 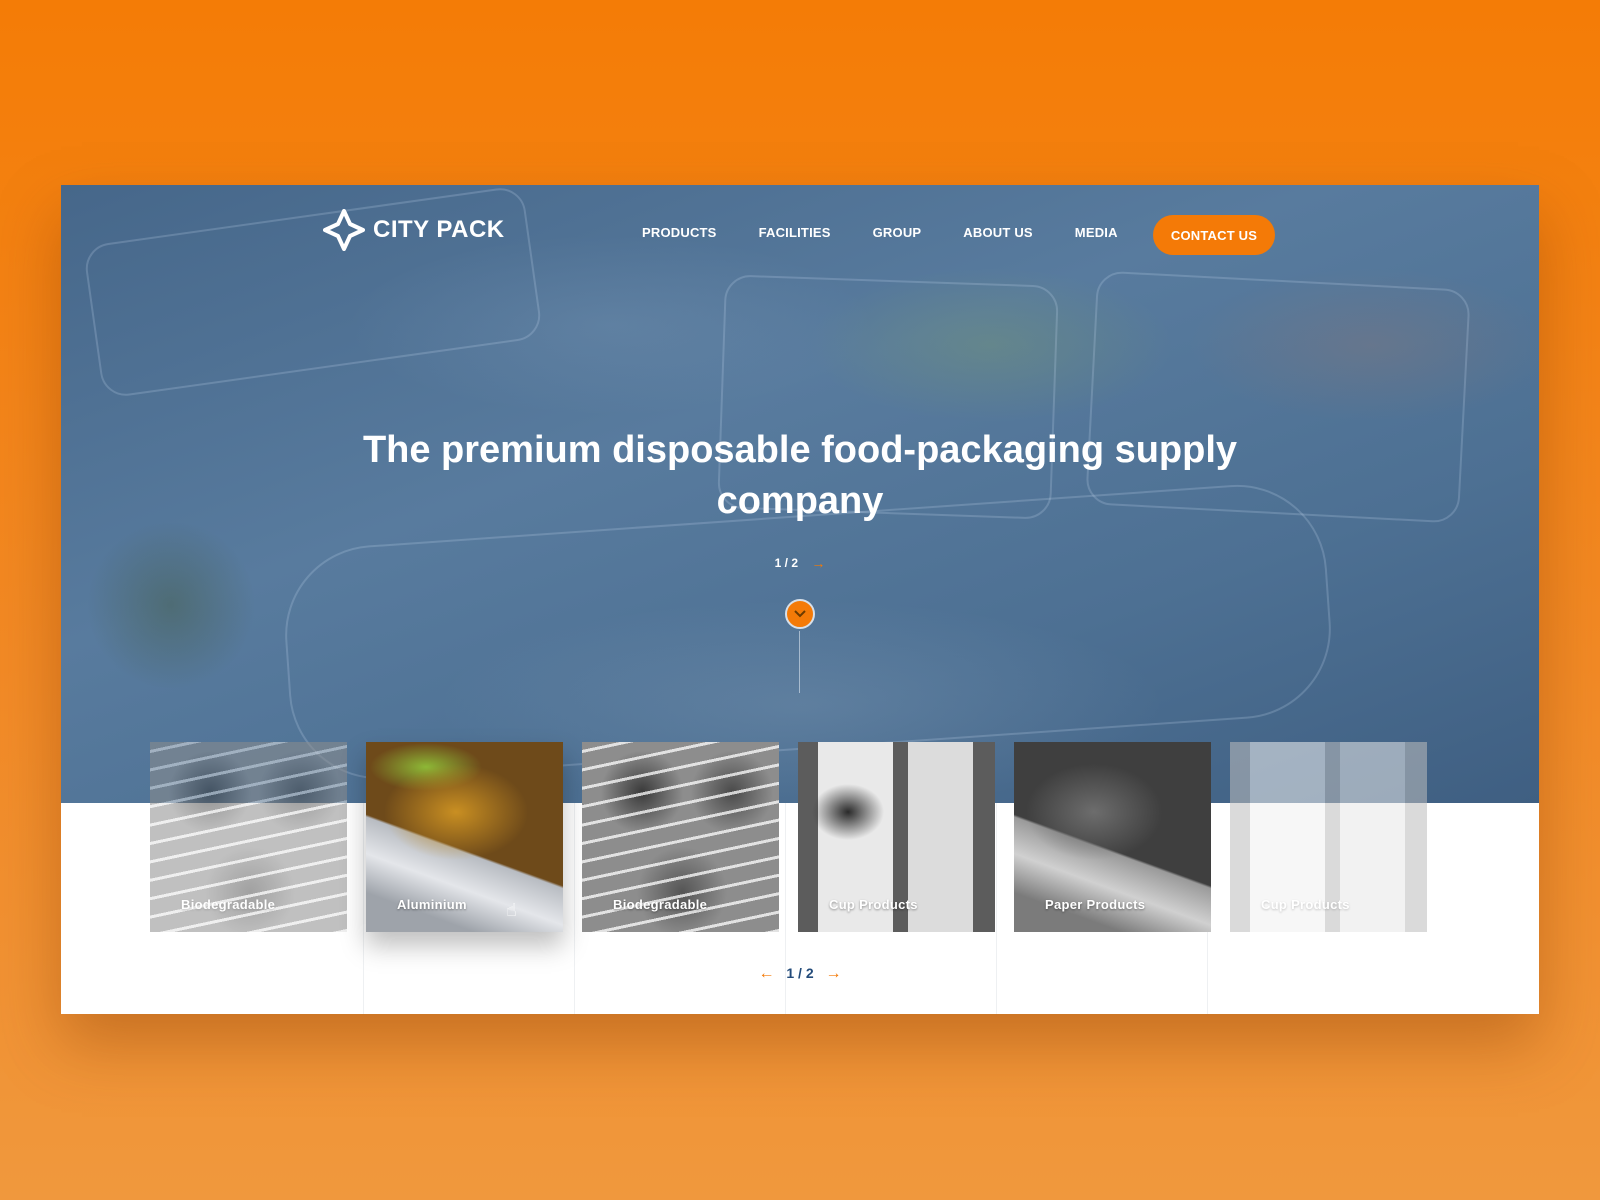 I want to click on nav-media: MEDIA, so click(x=1096, y=232).